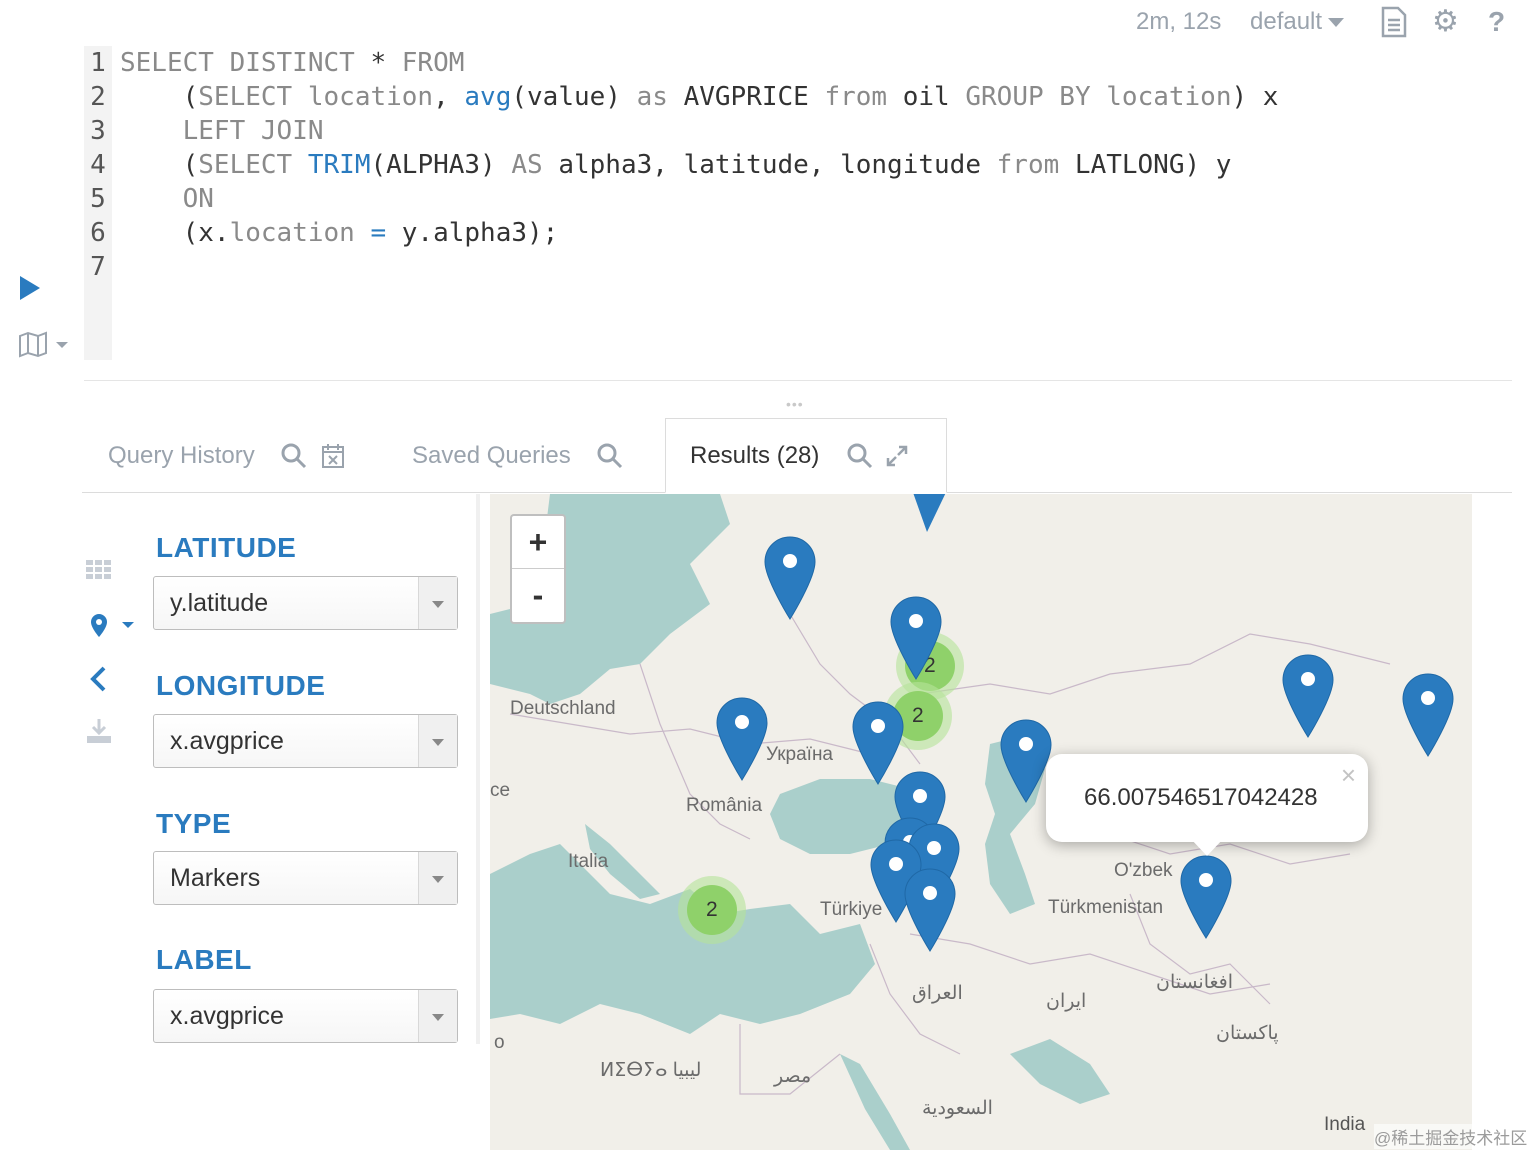 The height and width of the screenshot is (1150, 1540). What do you see at coordinates (305, 878) in the screenshot?
I see `type-select: Markers` at bounding box center [305, 878].